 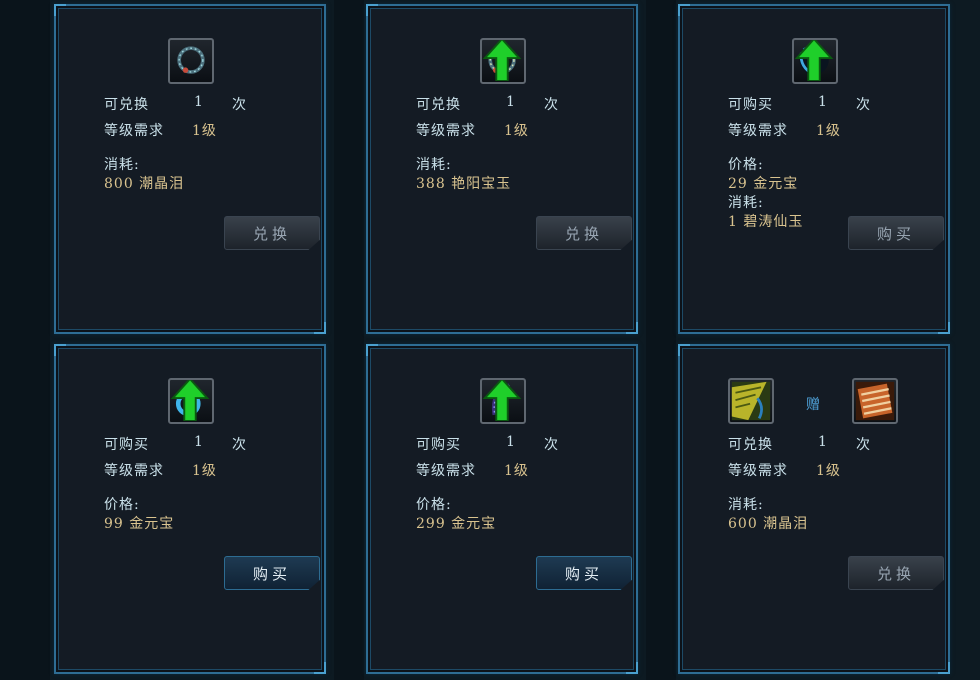 I want to click on shop-item-card: 可兑换 1 次 等级需求 1级 消耗: 800 潮晶泪 兑换, so click(x=190, y=169).